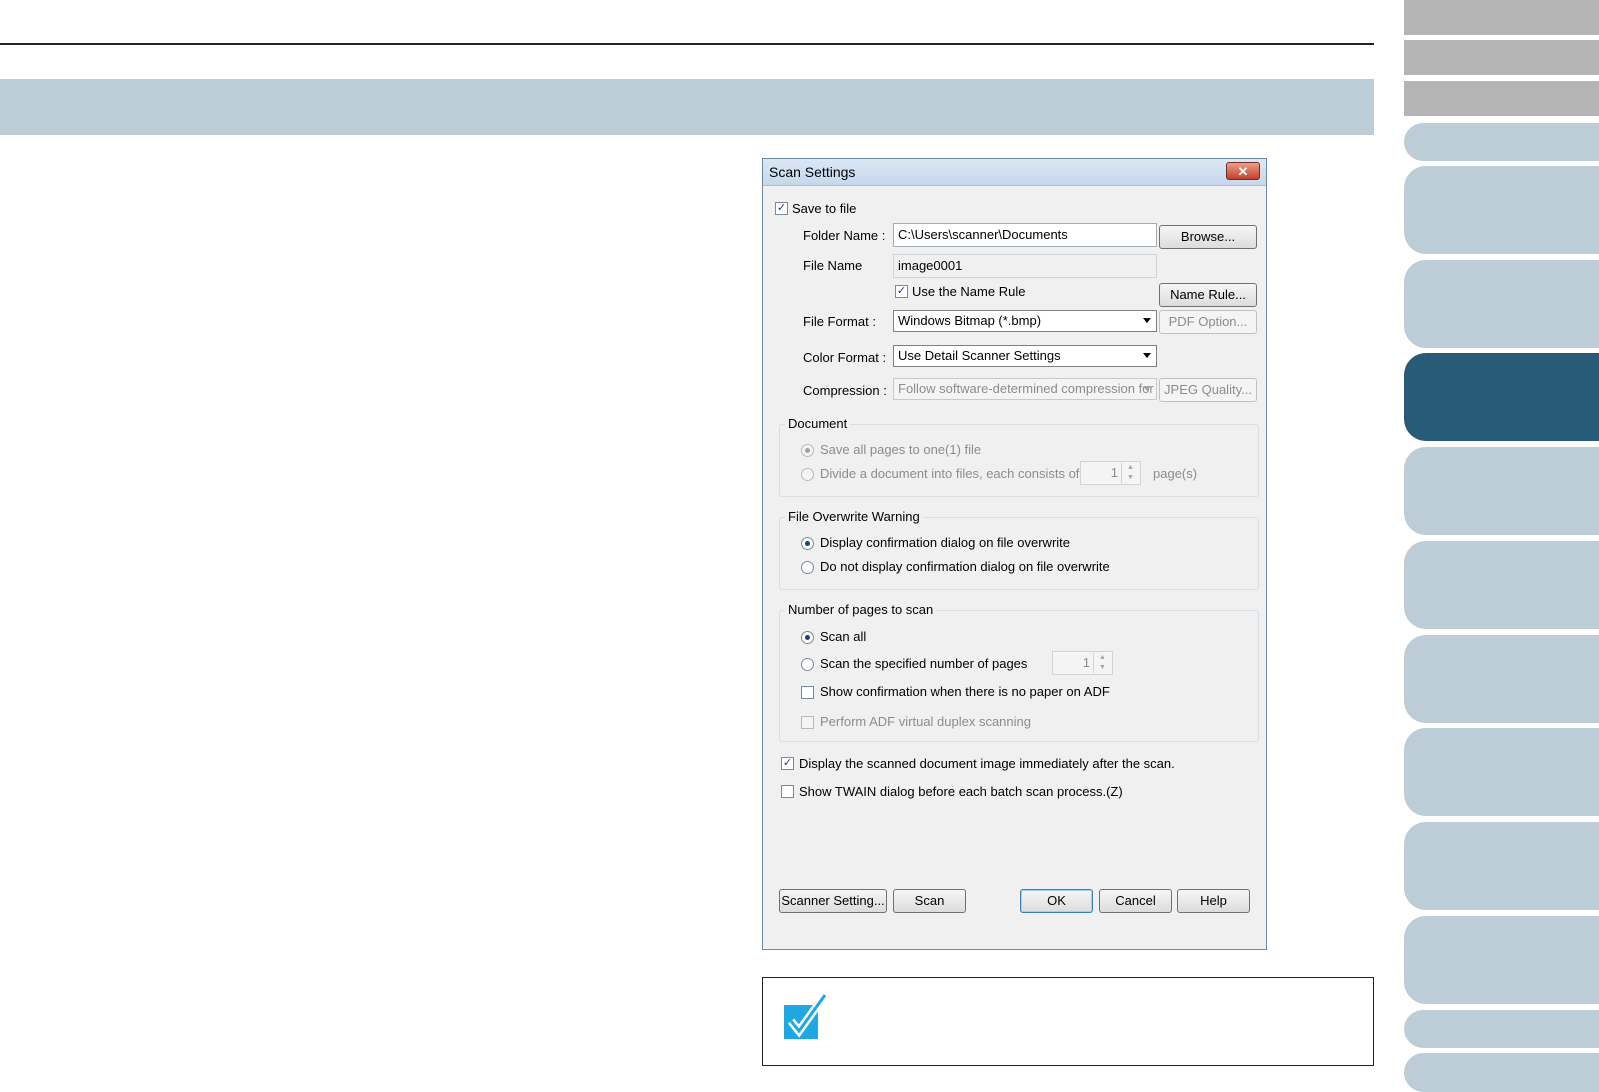 The image size is (1599, 1092). Describe the element at coordinates (925, 721) in the screenshot. I see `virtual-duplex-label: Perform ADF virtual duplex scanning` at that location.